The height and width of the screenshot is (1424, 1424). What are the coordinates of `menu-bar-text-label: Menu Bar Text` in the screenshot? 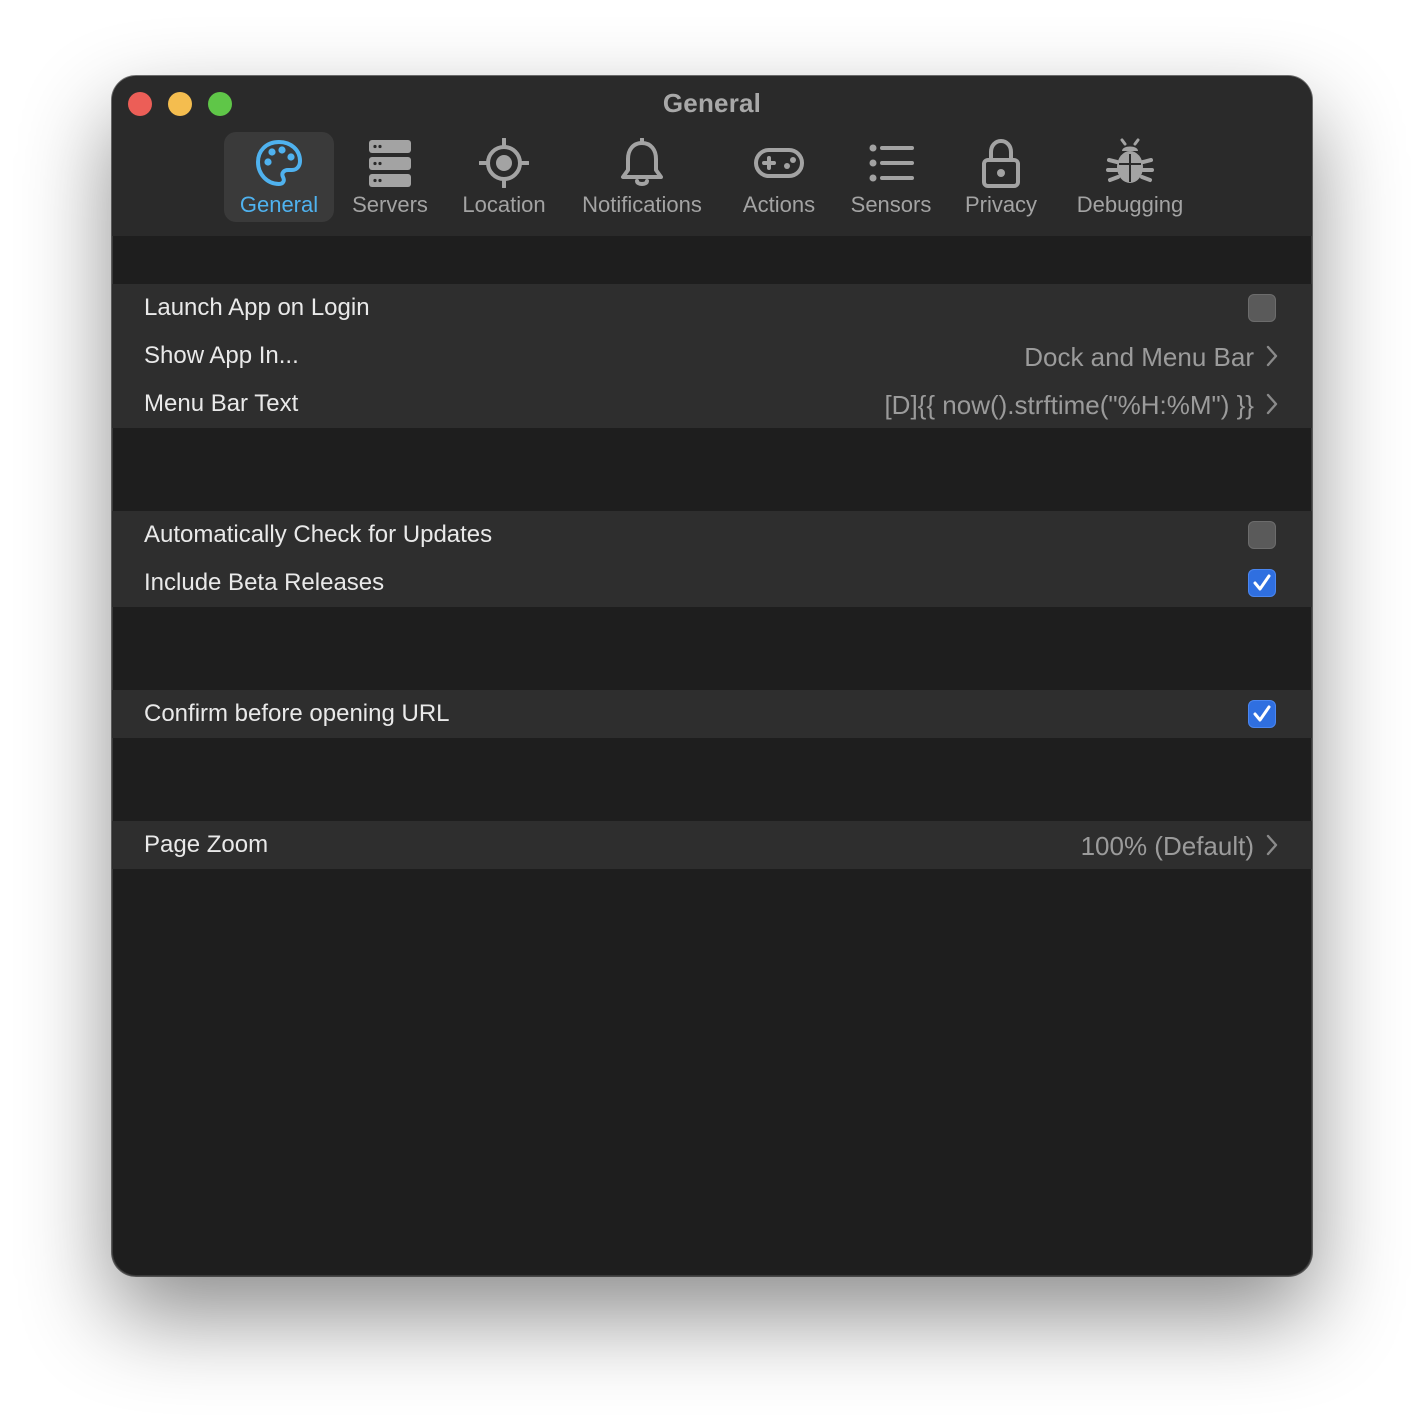 It's located at (221, 403).